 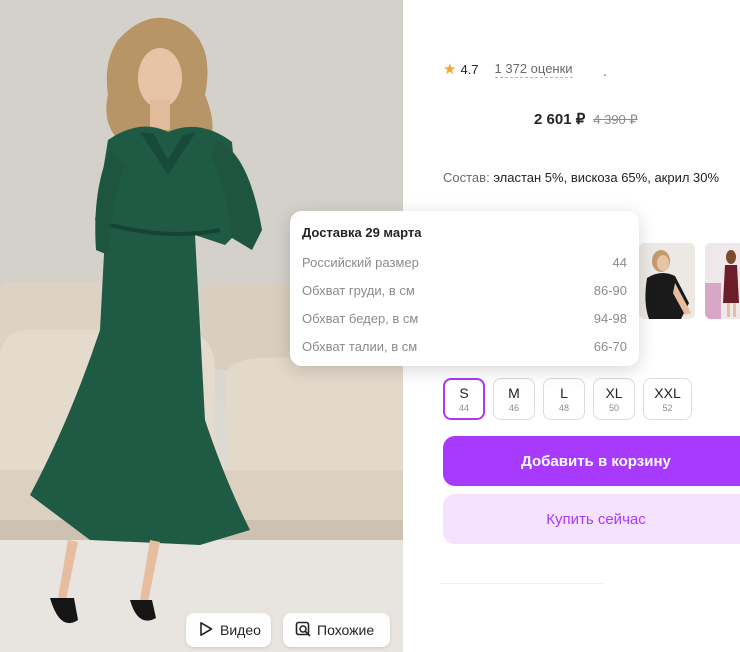 I want to click on size-info-value: 94-98, so click(x=610, y=318).